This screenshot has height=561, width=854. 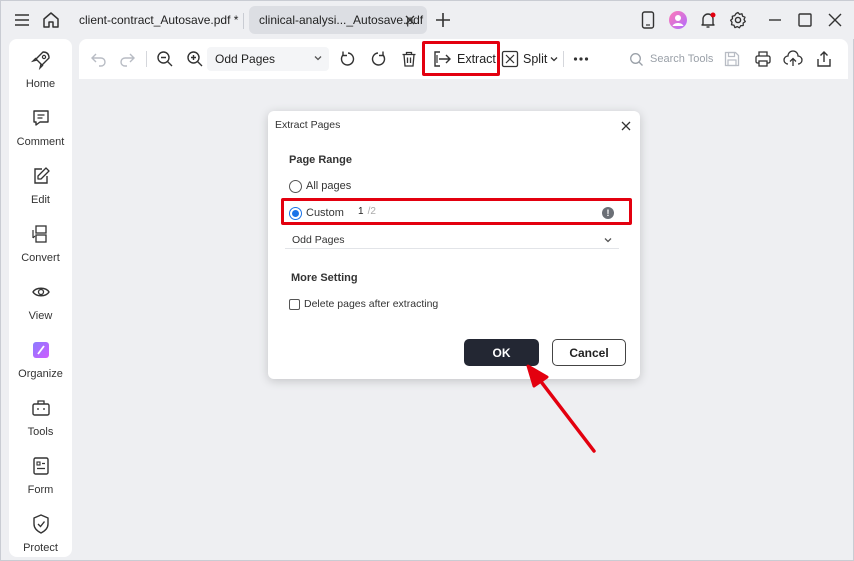 I want to click on minimize-icon, so click(x=775, y=20).